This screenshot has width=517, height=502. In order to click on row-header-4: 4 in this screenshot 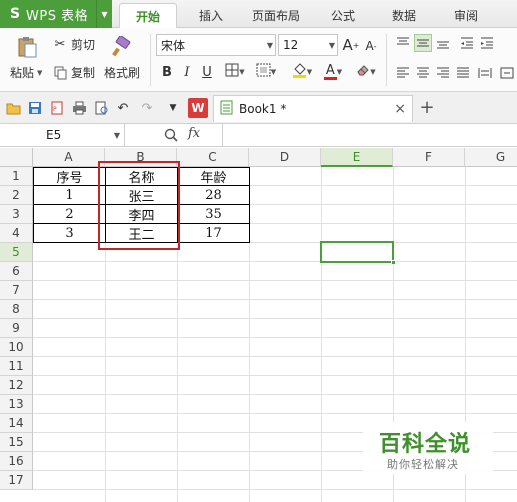, I will do `click(16, 233)`.